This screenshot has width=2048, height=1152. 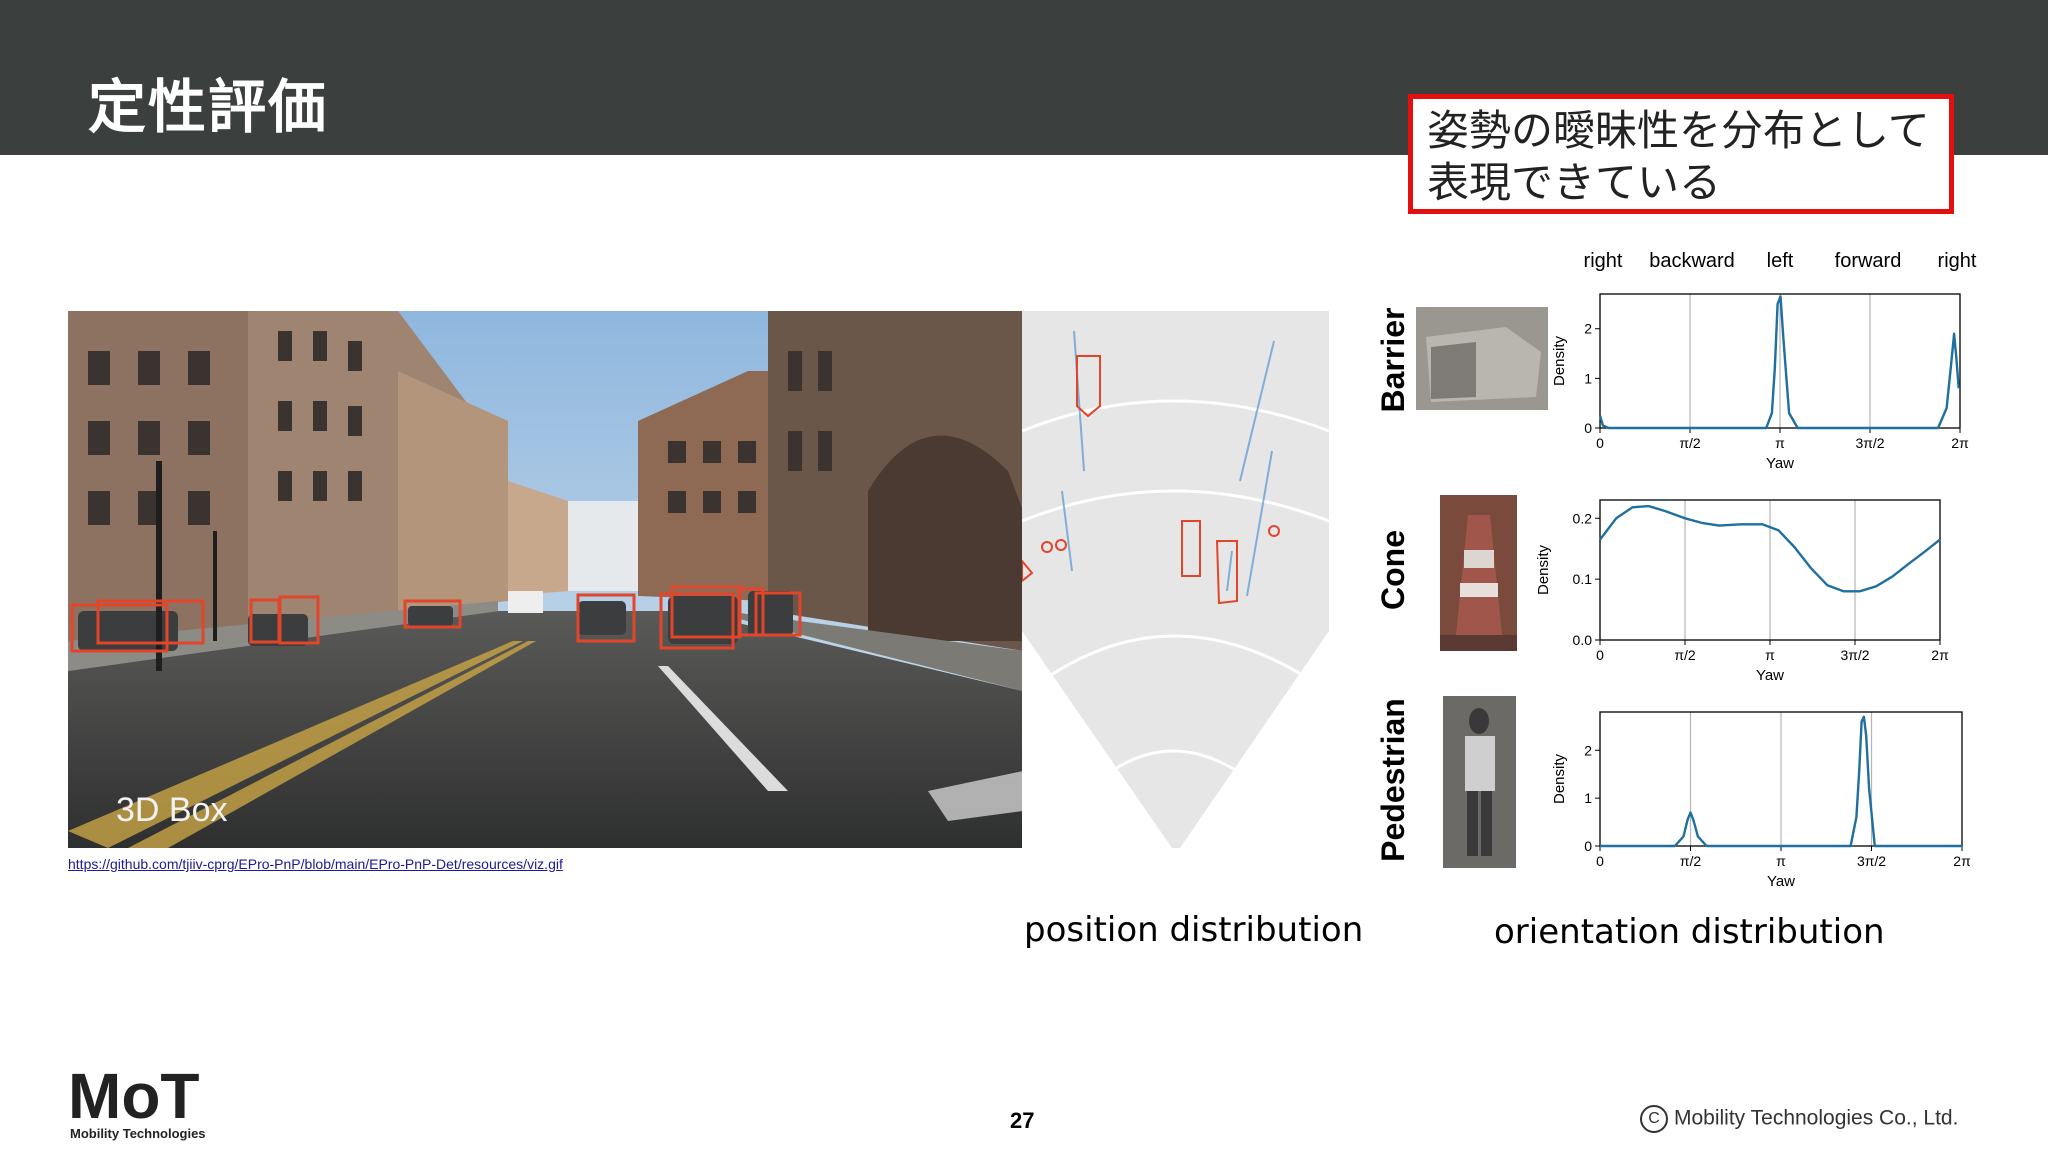 I want to click on cone-density-chart: 0 π/2 π 3π/2 2π 0.0 0.1 0.2 Yaw Density, so click(x=1750, y=592).